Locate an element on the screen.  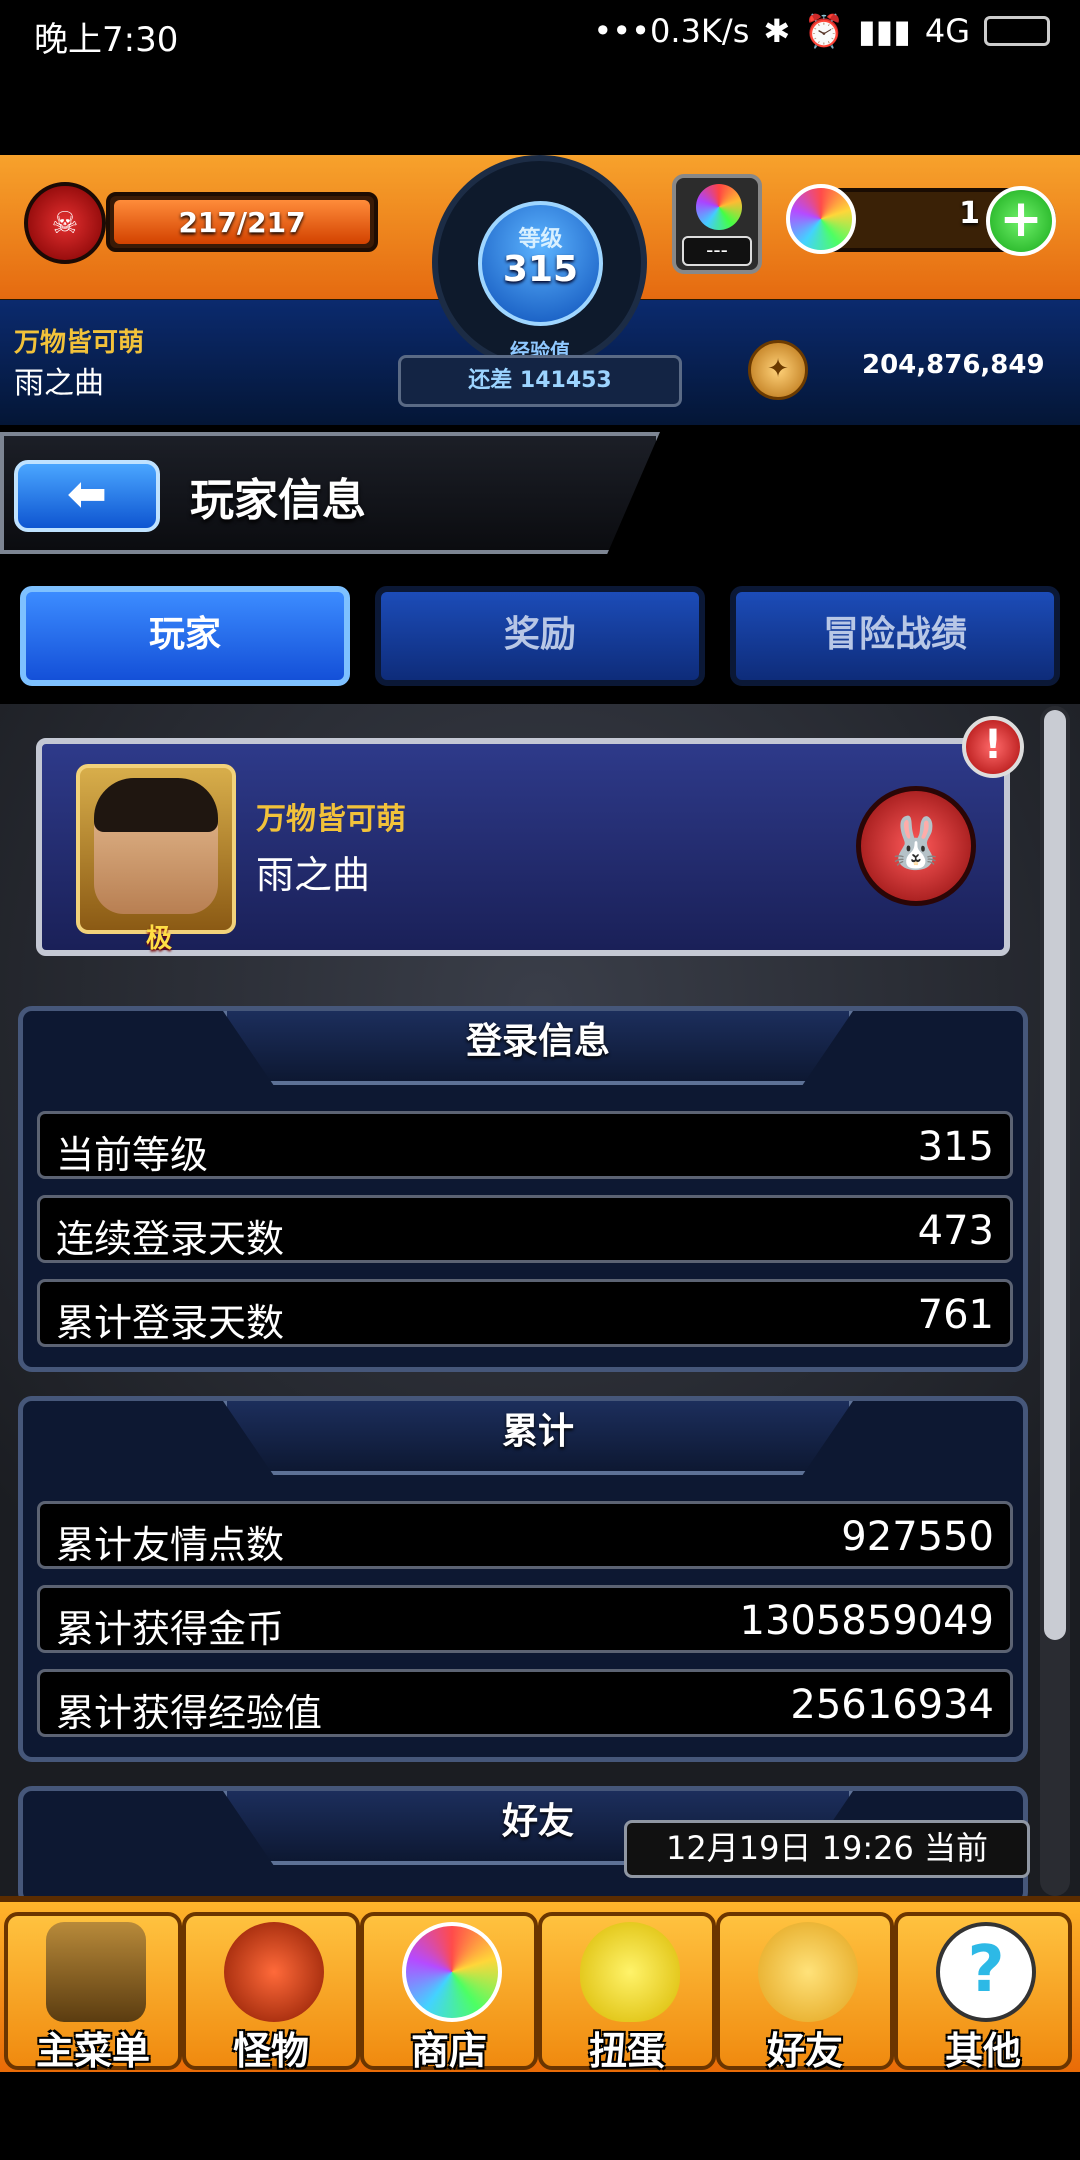
table-row: 累计登录天数 761 is located at coordinates (525, 1313).